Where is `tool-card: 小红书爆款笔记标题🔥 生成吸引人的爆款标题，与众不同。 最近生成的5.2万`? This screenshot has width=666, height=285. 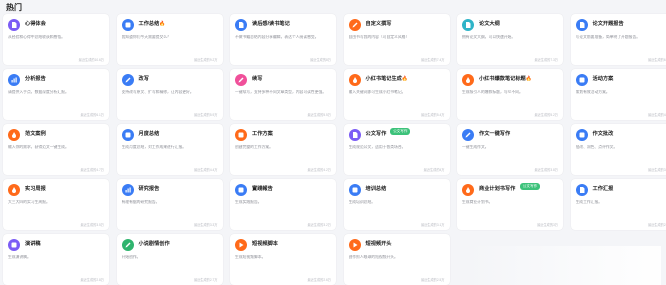
tool-card: 小红书爆款笔记标题🔥 生成吸引人的爆款标题，与众不同。 最近生成的5.2万 is located at coordinates (510, 94).